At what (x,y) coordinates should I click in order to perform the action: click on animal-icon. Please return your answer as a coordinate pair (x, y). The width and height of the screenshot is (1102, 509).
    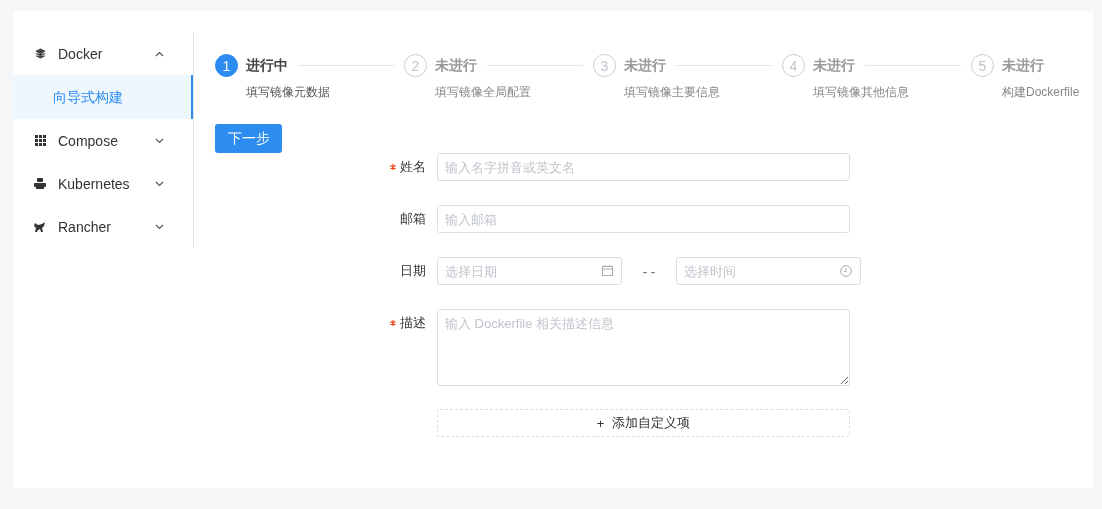
    Looking at the image, I should click on (40, 226).